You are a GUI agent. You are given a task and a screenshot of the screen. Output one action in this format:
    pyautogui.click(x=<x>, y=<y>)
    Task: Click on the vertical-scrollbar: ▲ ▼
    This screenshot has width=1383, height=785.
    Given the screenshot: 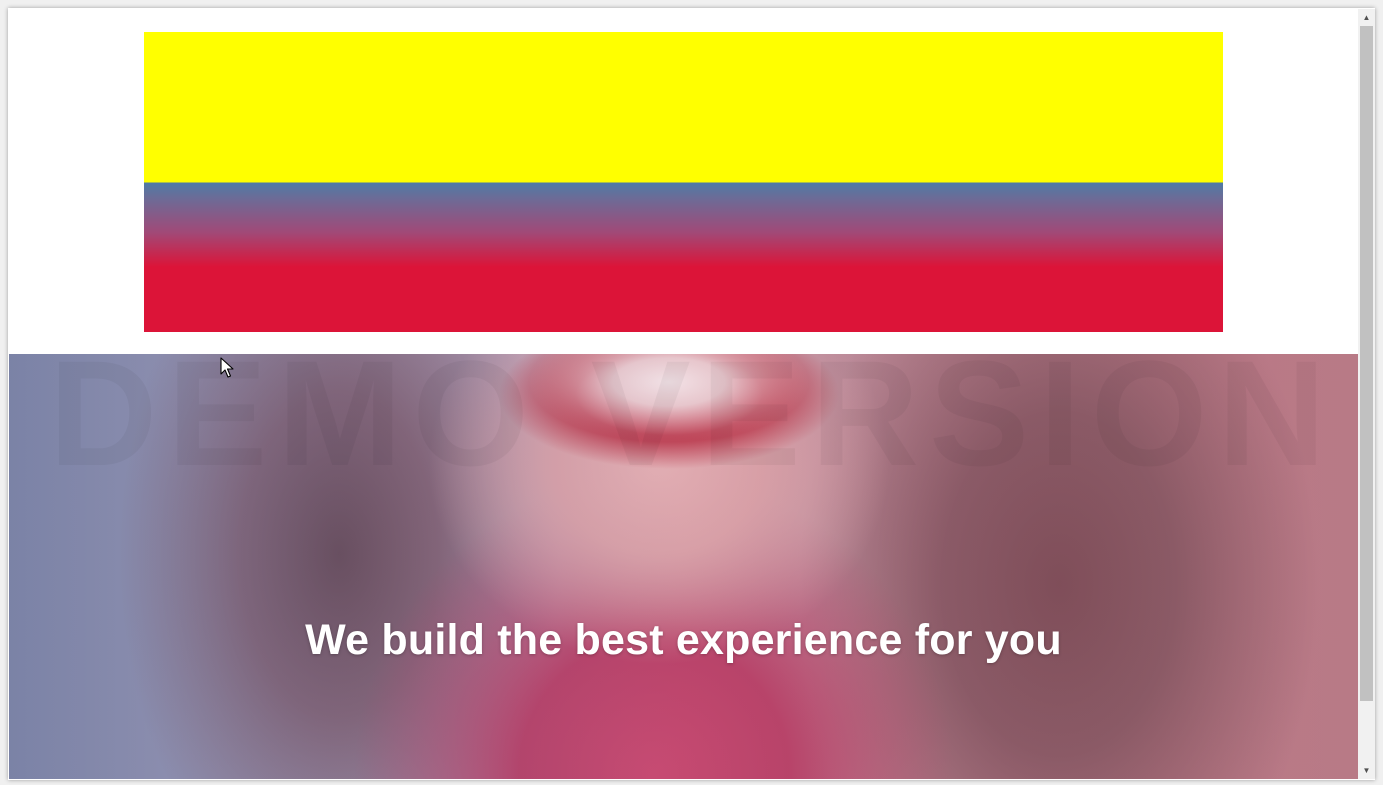 What is the action you would take?
    pyautogui.click(x=1366, y=394)
    